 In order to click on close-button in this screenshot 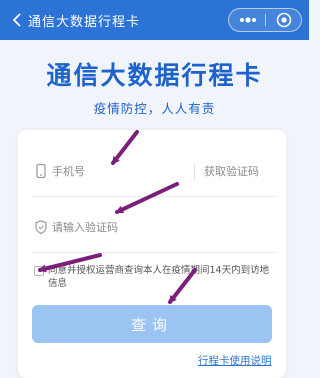, I will do `click(284, 20)`.